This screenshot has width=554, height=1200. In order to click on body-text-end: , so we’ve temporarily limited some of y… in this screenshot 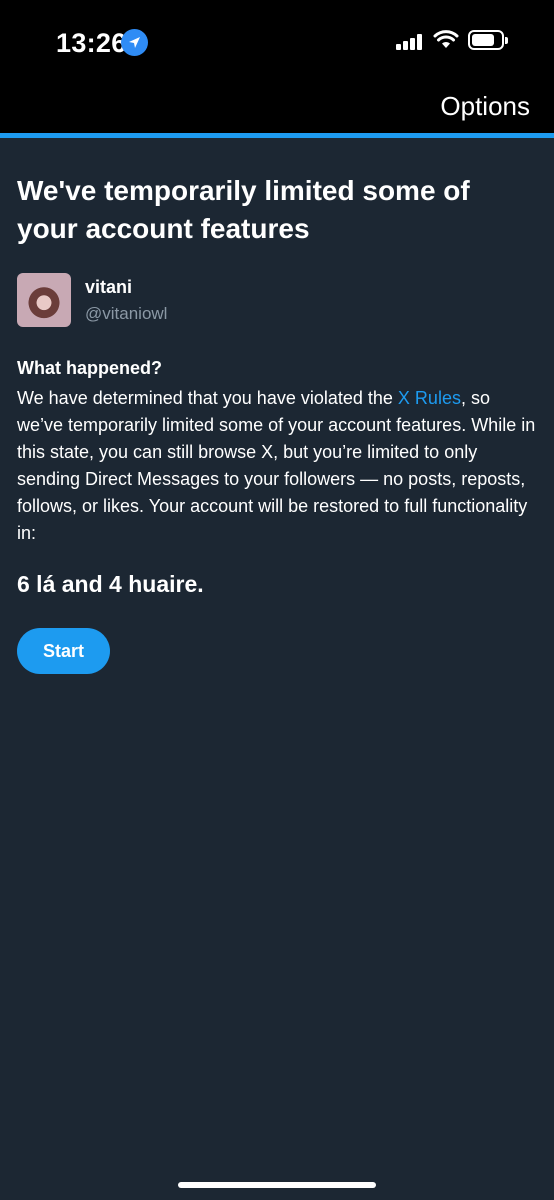, I will do `click(276, 465)`.